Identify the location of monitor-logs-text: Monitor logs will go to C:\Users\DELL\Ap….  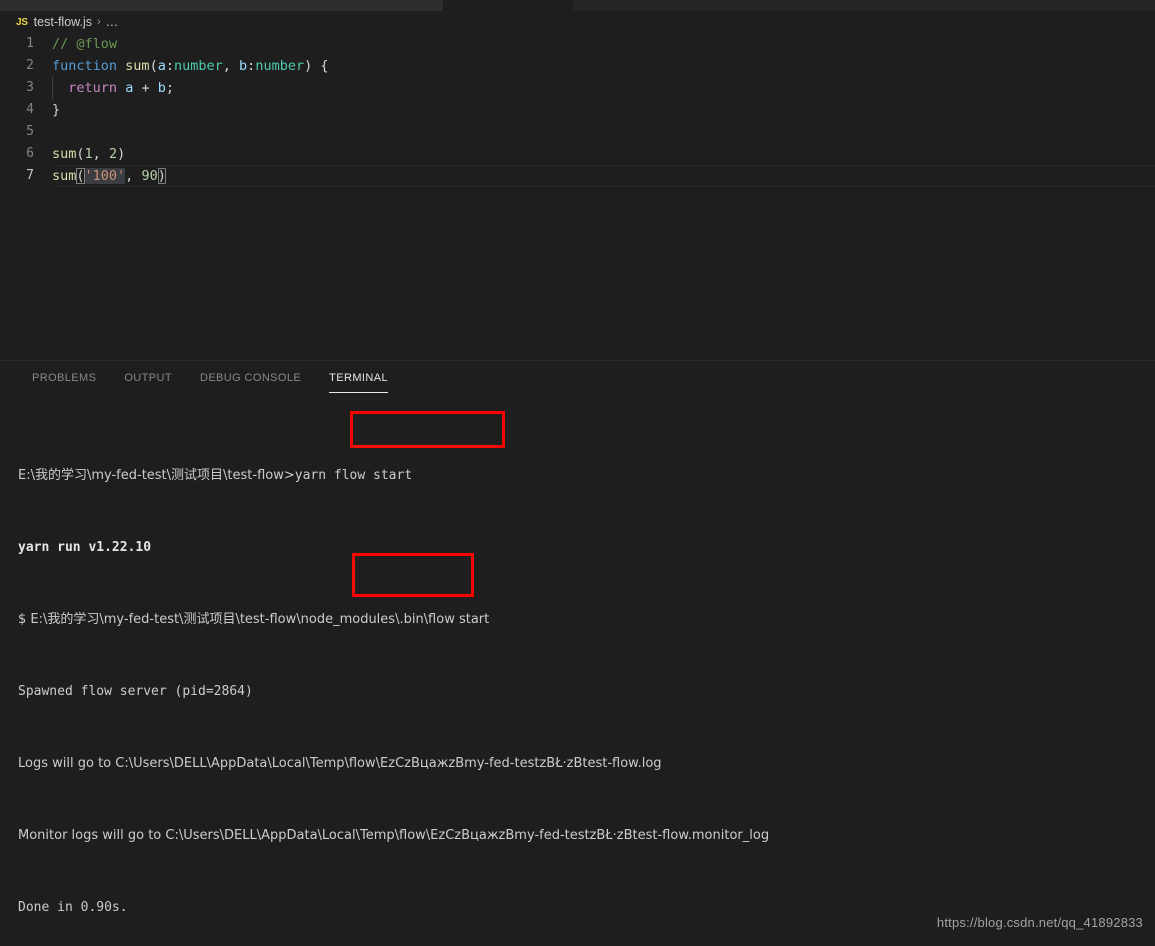
(394, 835).